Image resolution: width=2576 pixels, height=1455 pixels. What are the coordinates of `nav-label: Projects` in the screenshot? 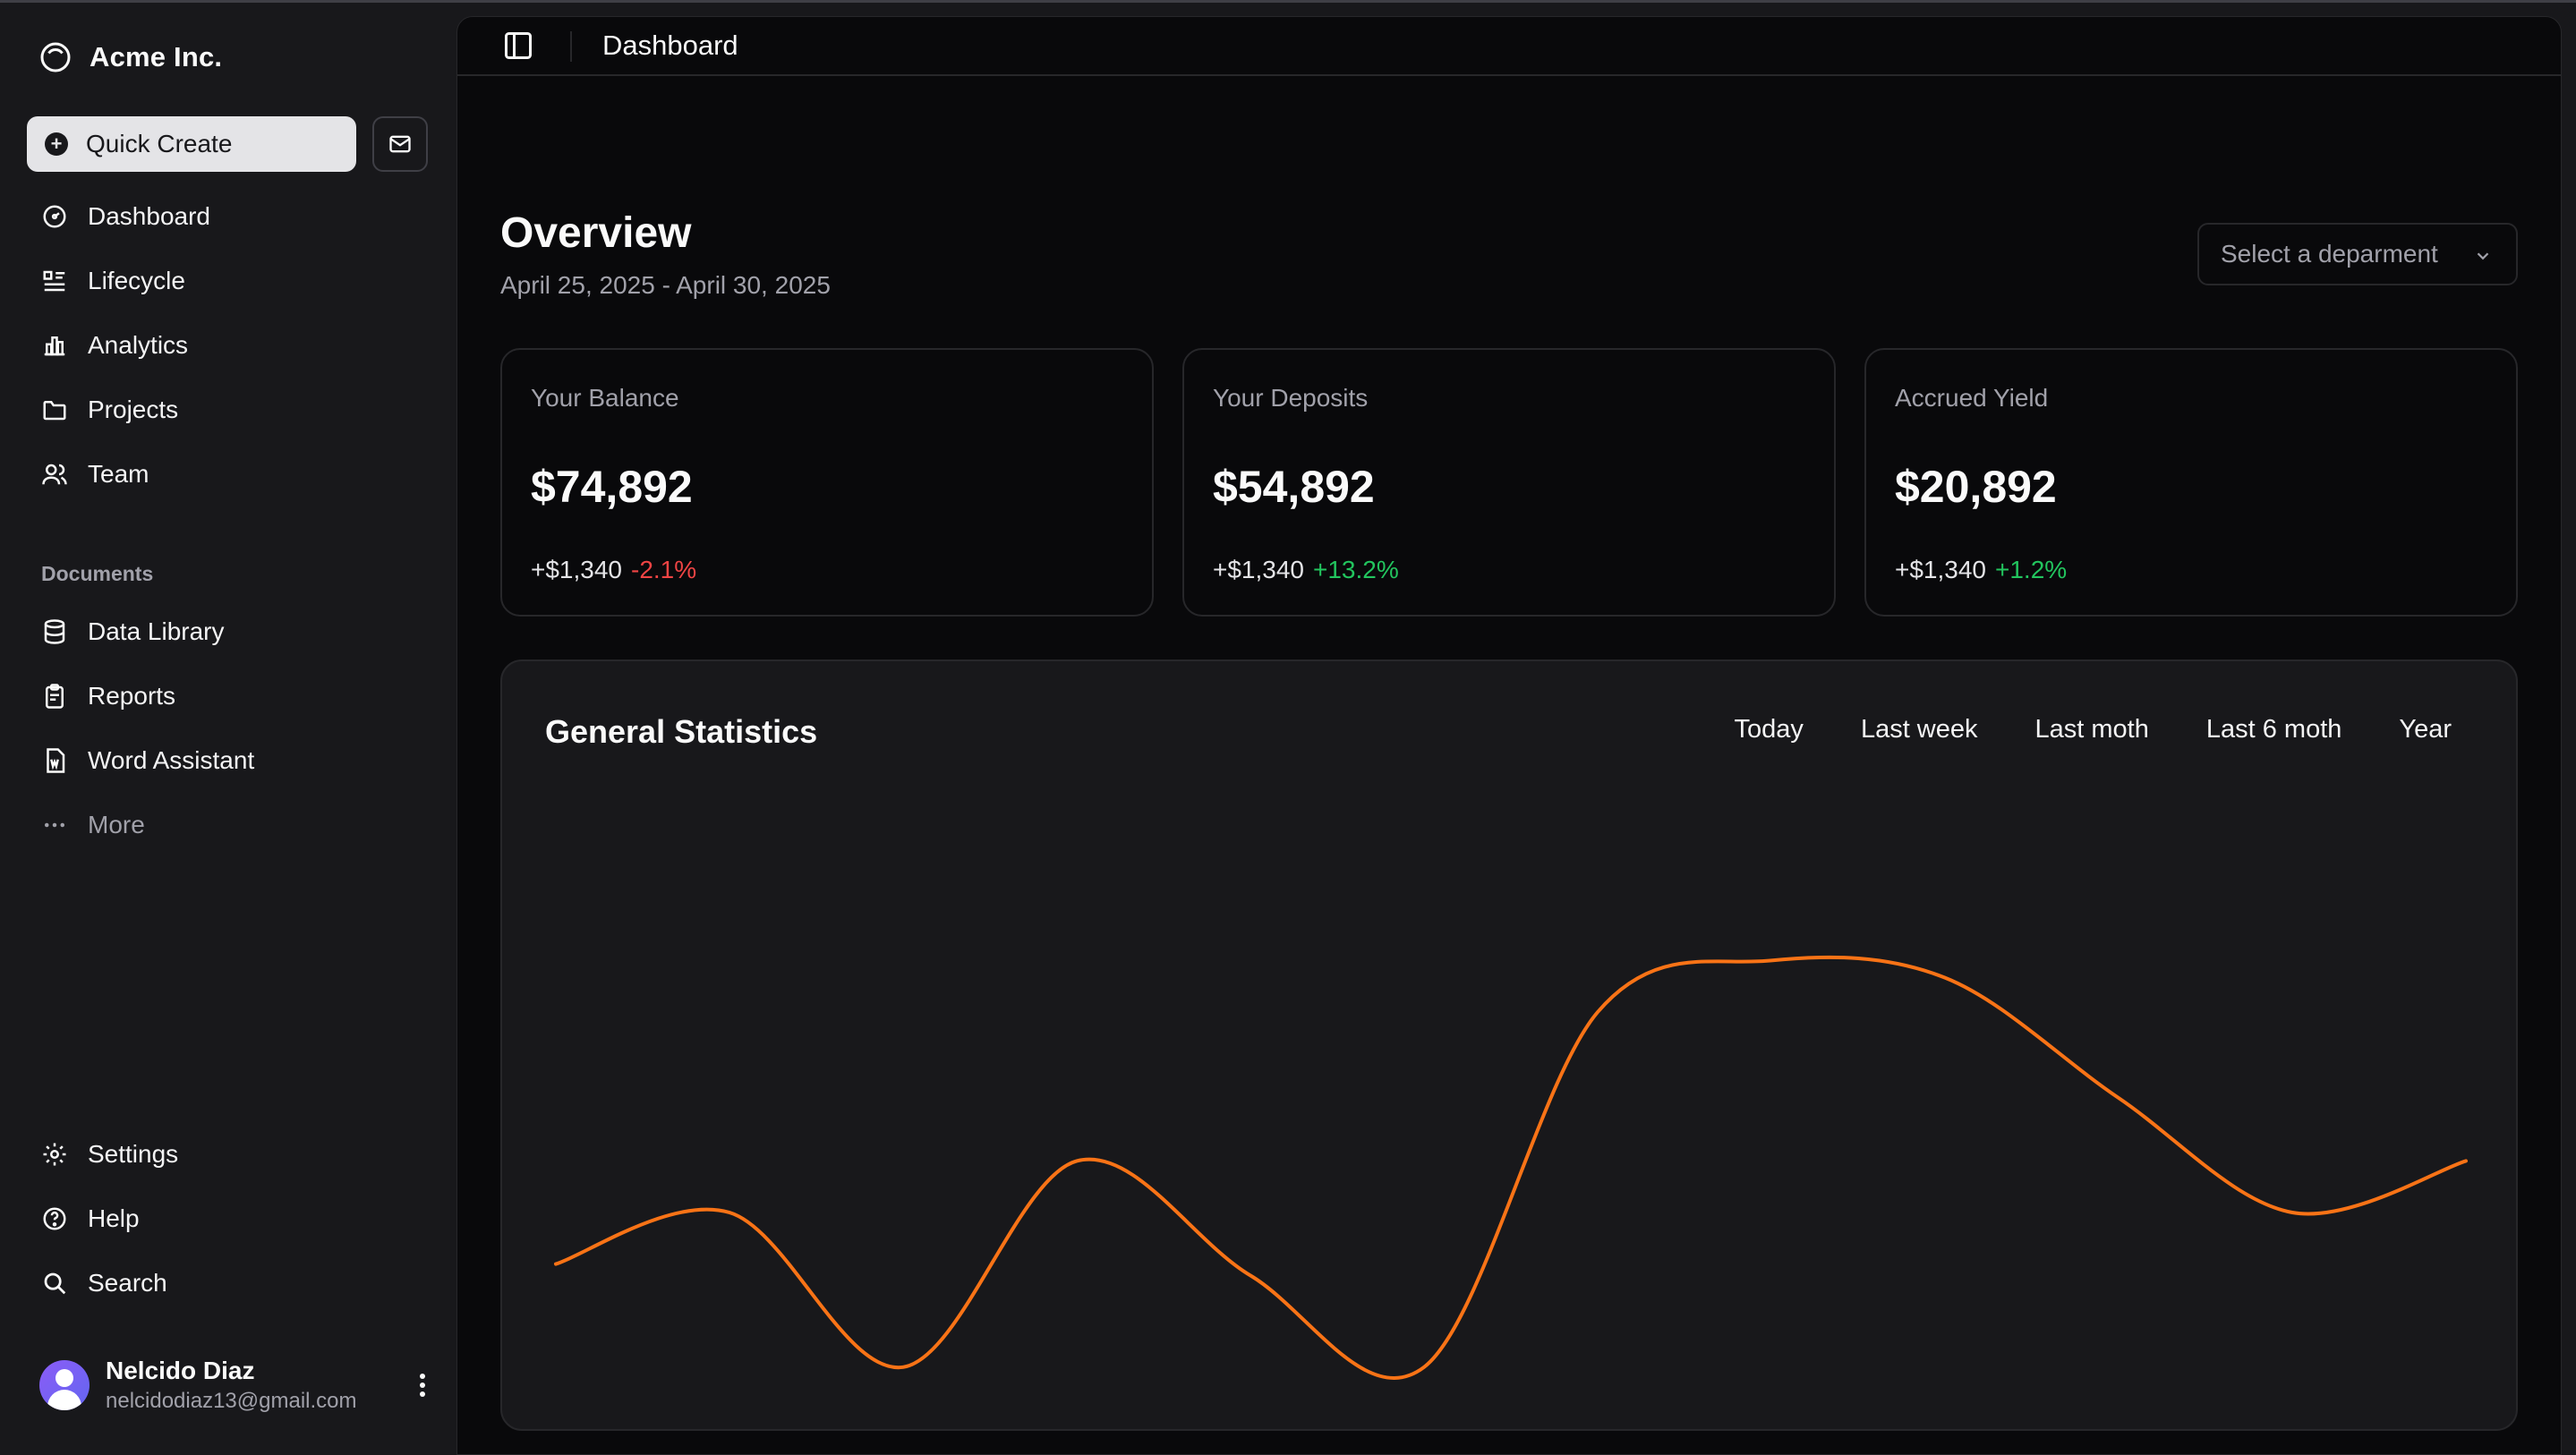 It's located at (133, 409).